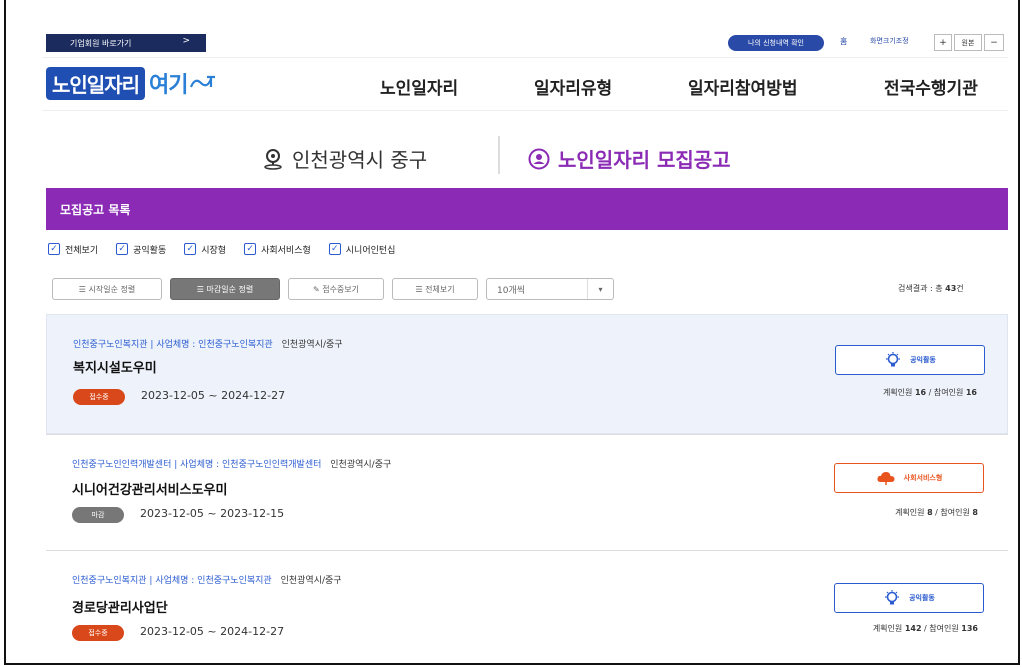  I want to click on list-header: 모집공고 목록, so click(527, 209).